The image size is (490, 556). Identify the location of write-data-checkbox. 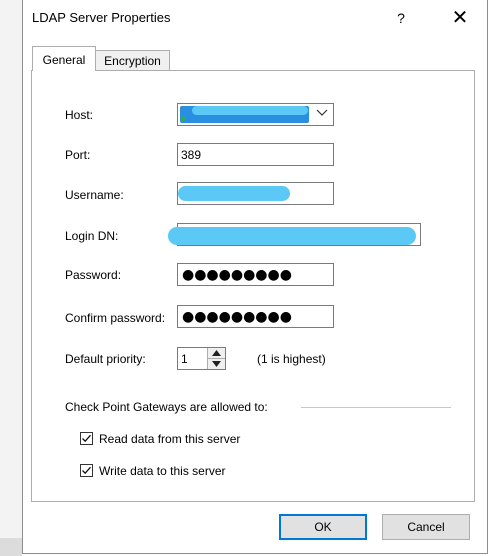
(86, 470).